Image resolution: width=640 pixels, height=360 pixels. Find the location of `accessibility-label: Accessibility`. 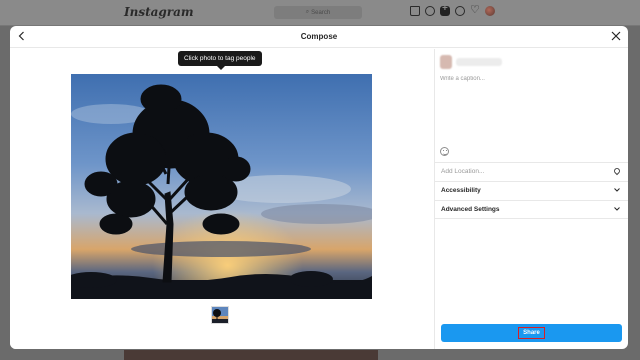

accessibility-label: Accessibility is located at coordinates (461, 190).